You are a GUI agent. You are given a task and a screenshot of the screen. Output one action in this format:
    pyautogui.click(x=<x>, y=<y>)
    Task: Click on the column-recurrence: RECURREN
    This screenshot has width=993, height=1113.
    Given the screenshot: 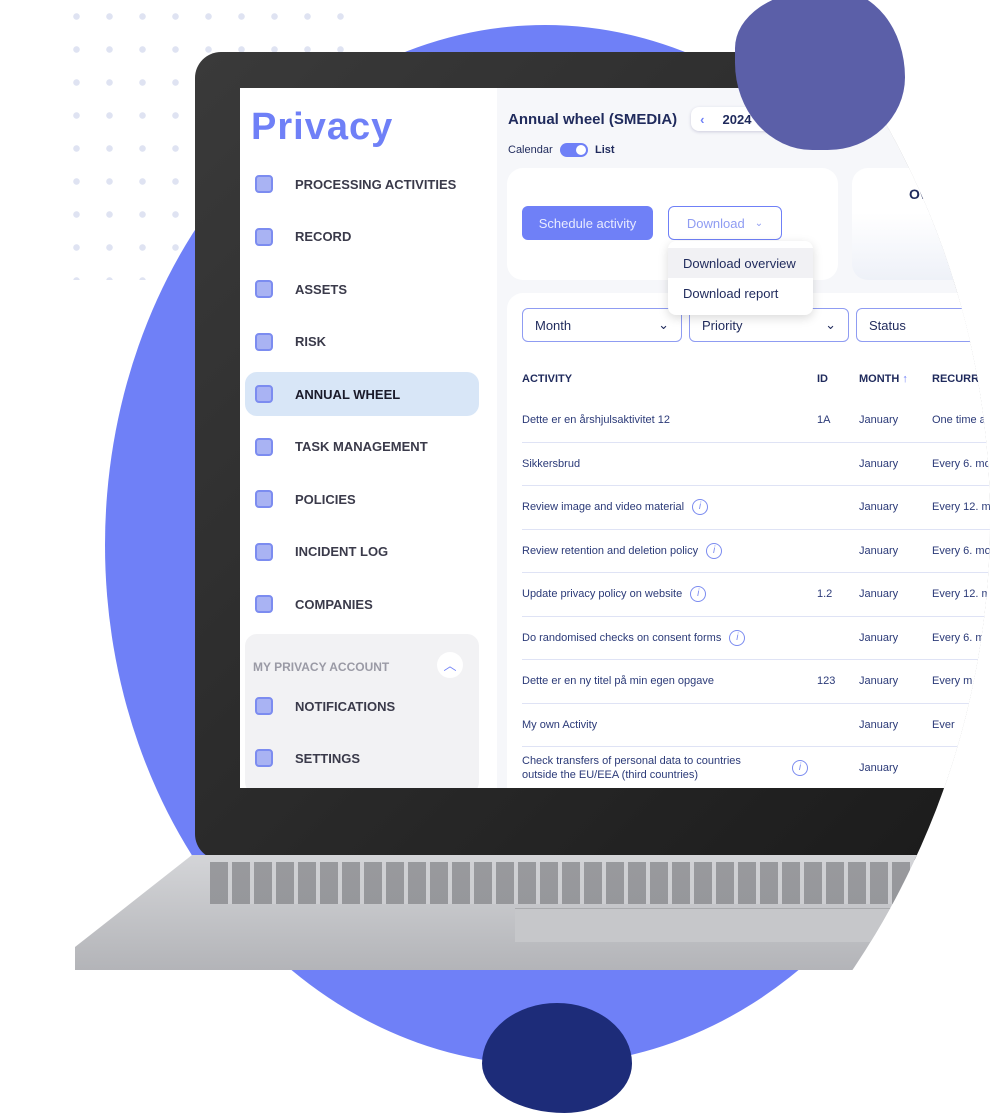 What is the action you would take?
    pyautogui.click(x=961, y=379)
    